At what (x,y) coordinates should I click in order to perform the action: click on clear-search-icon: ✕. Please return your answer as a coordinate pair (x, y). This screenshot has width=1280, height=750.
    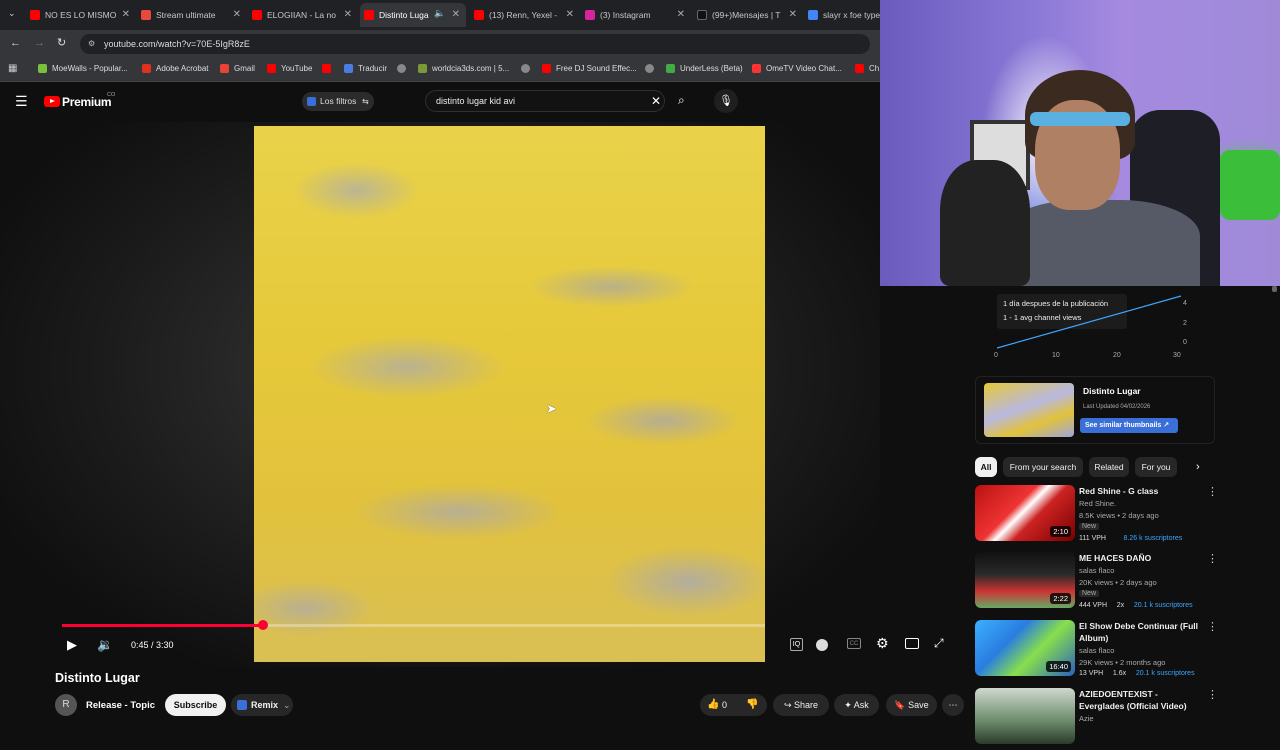
    Looking at the image, I should click on (656, 101).